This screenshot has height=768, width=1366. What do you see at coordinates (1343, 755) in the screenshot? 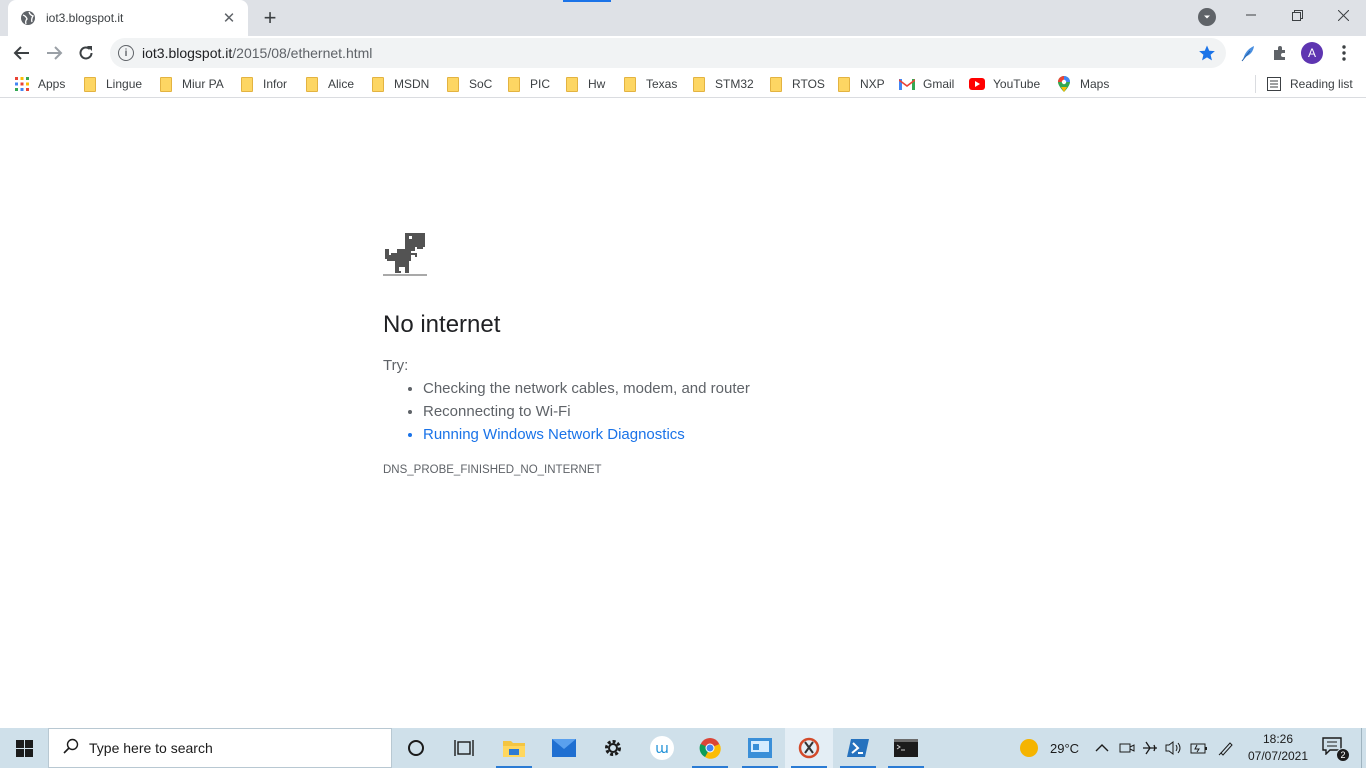
I see `notification-count-badge: 2` at bounding box center [1343, 755].